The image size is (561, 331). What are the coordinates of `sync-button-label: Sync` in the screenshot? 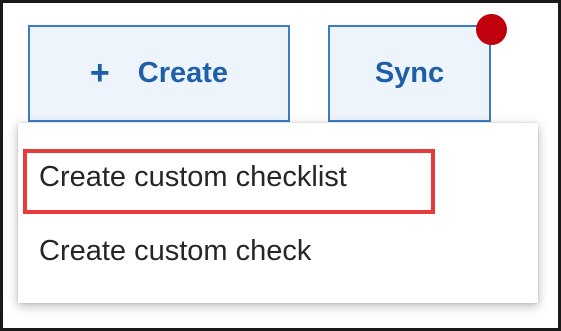 It's located at (409, 73).